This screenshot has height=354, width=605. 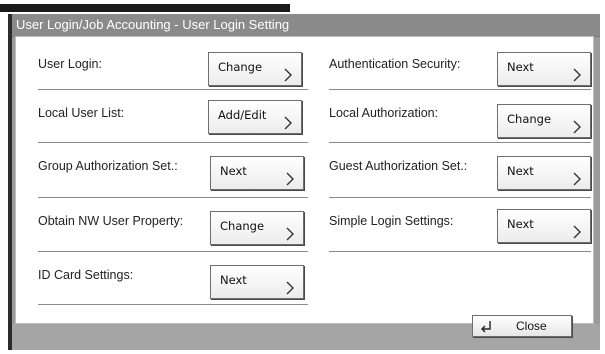 What do you see at coordinates (257, 282) in the screenshot?
I see `id-card-settings-next-button: Next` at bounding box center [257, 282].